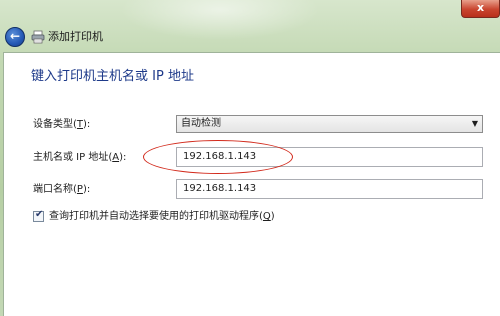 Image resolution: width=500 pixels, height=316 pixels. Describe the element at coordinates (38, 37) in the screenshot. I see `printer-icon` at that location.